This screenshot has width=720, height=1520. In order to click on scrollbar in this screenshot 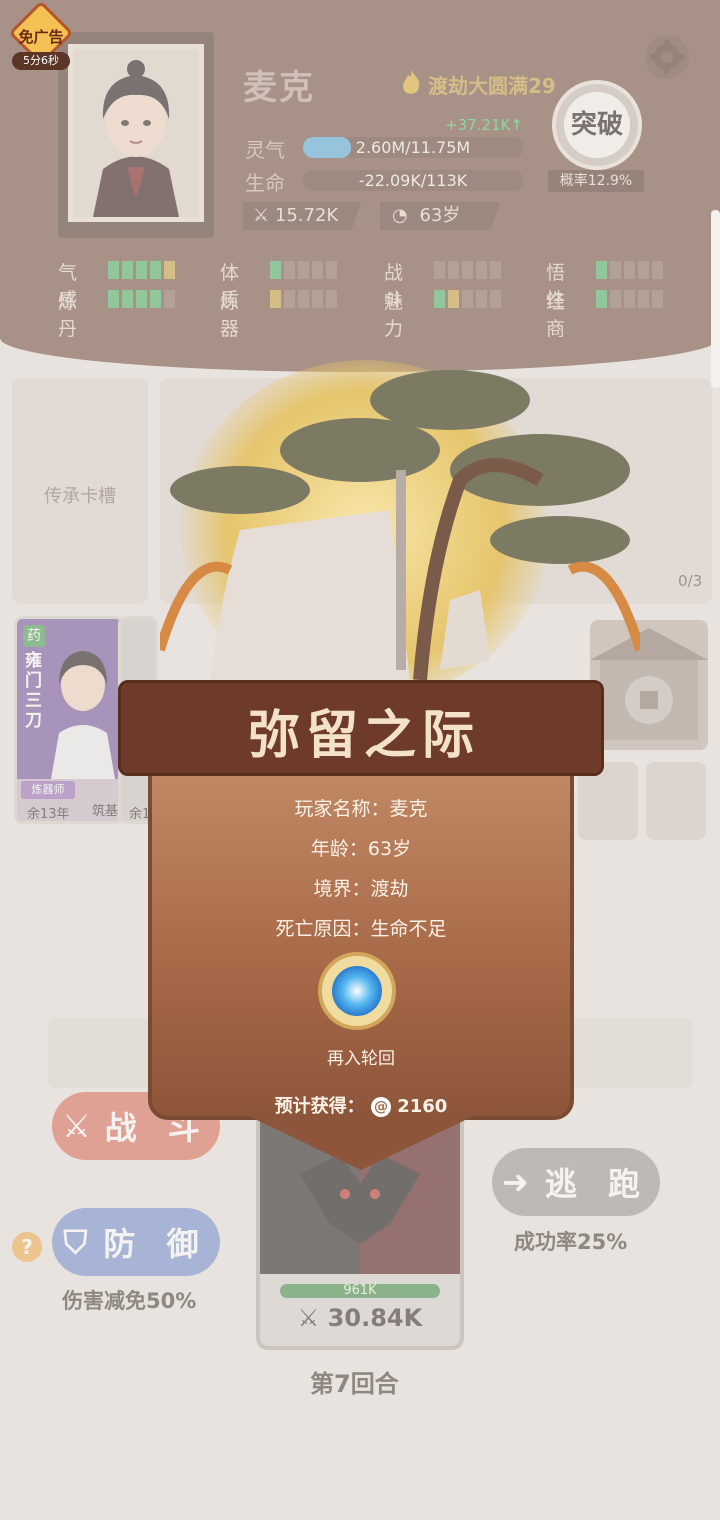, I will do `click(715, 299)`.